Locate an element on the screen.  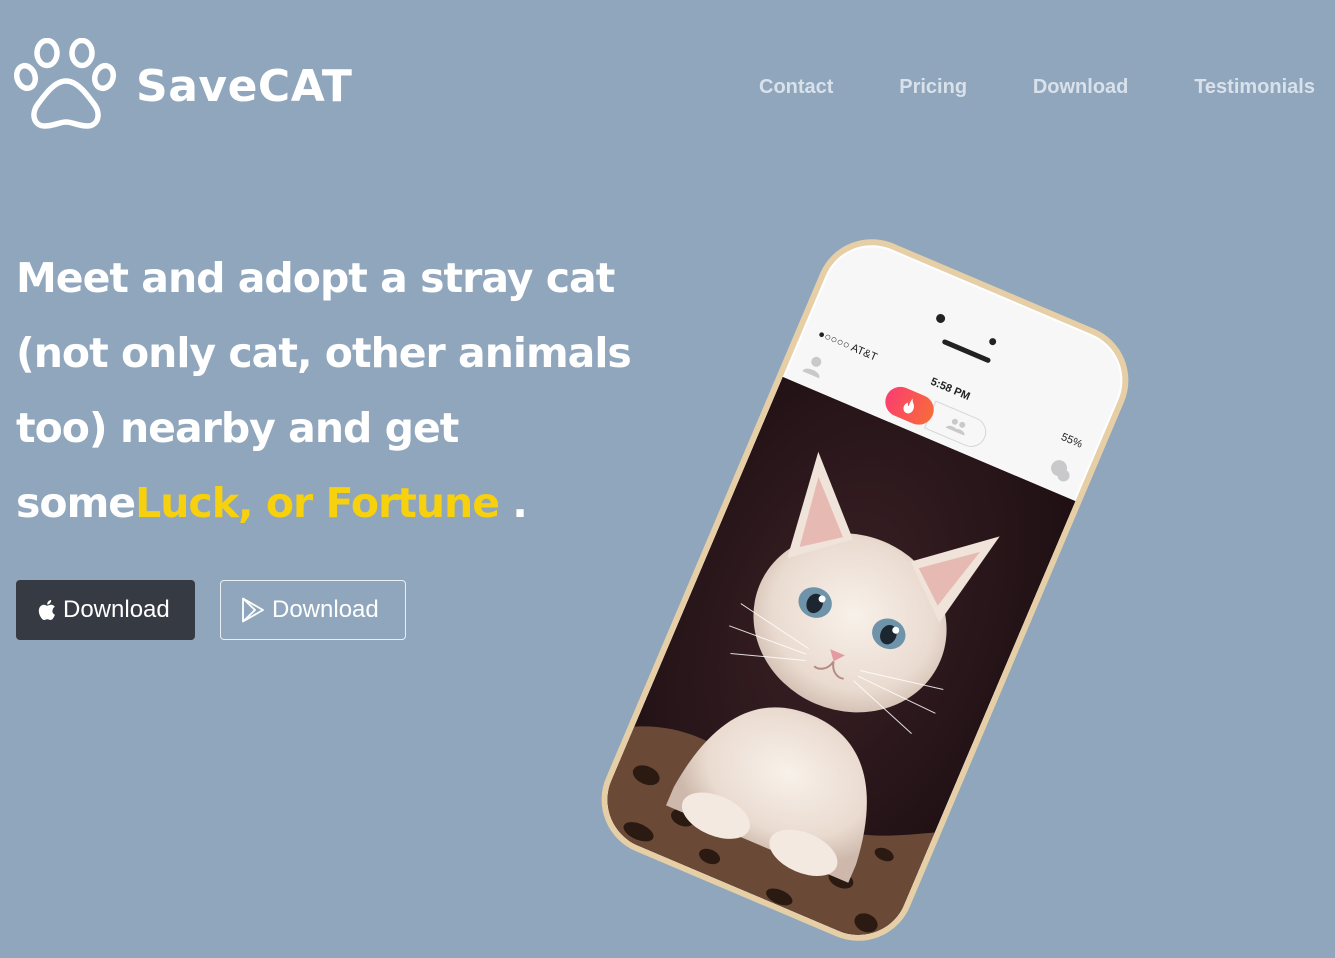
brand-logo-link: SaveCAT is located at coordinates (183, 85).